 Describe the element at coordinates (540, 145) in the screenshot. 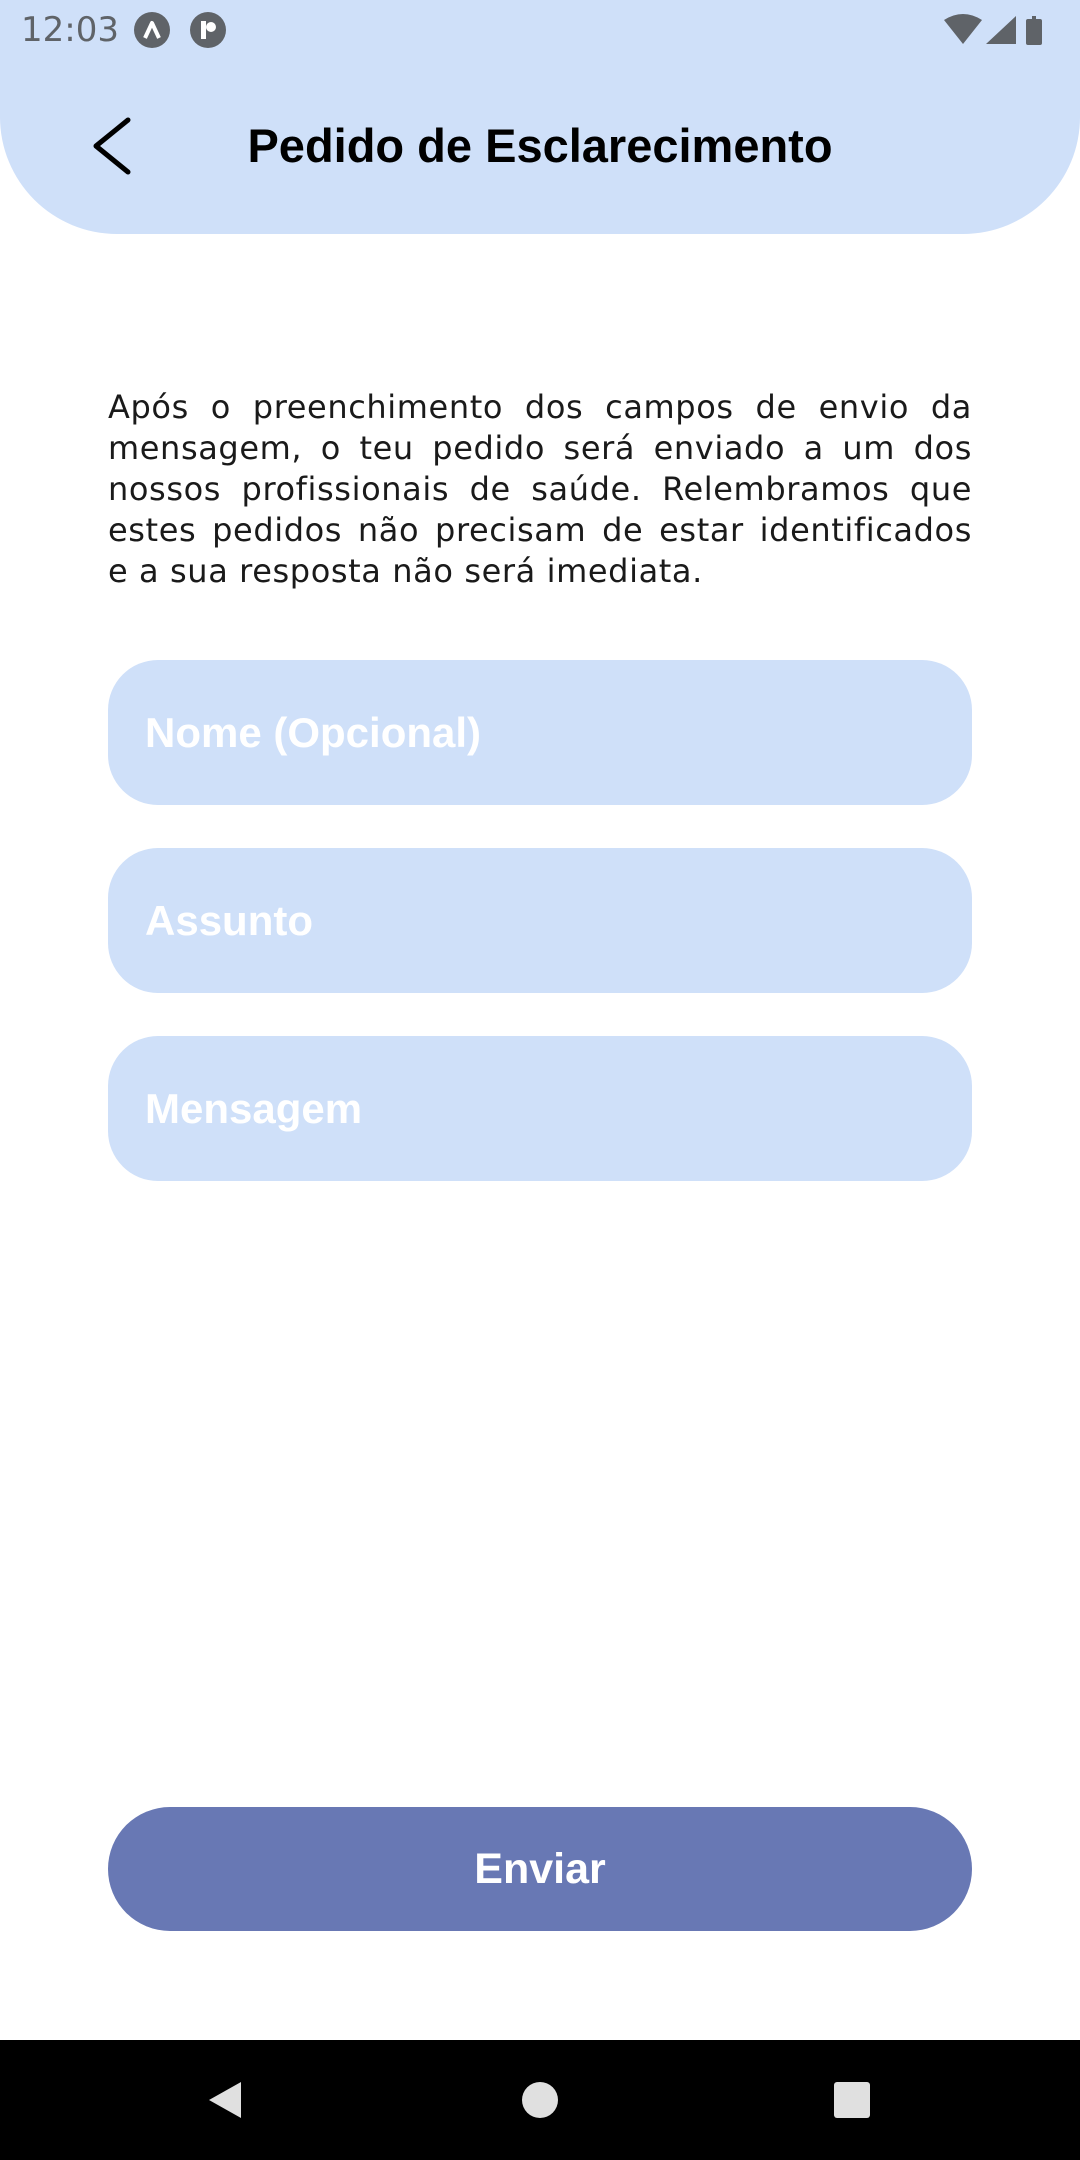

I see `page-title: Pedido de Esclarecimento` at that location.